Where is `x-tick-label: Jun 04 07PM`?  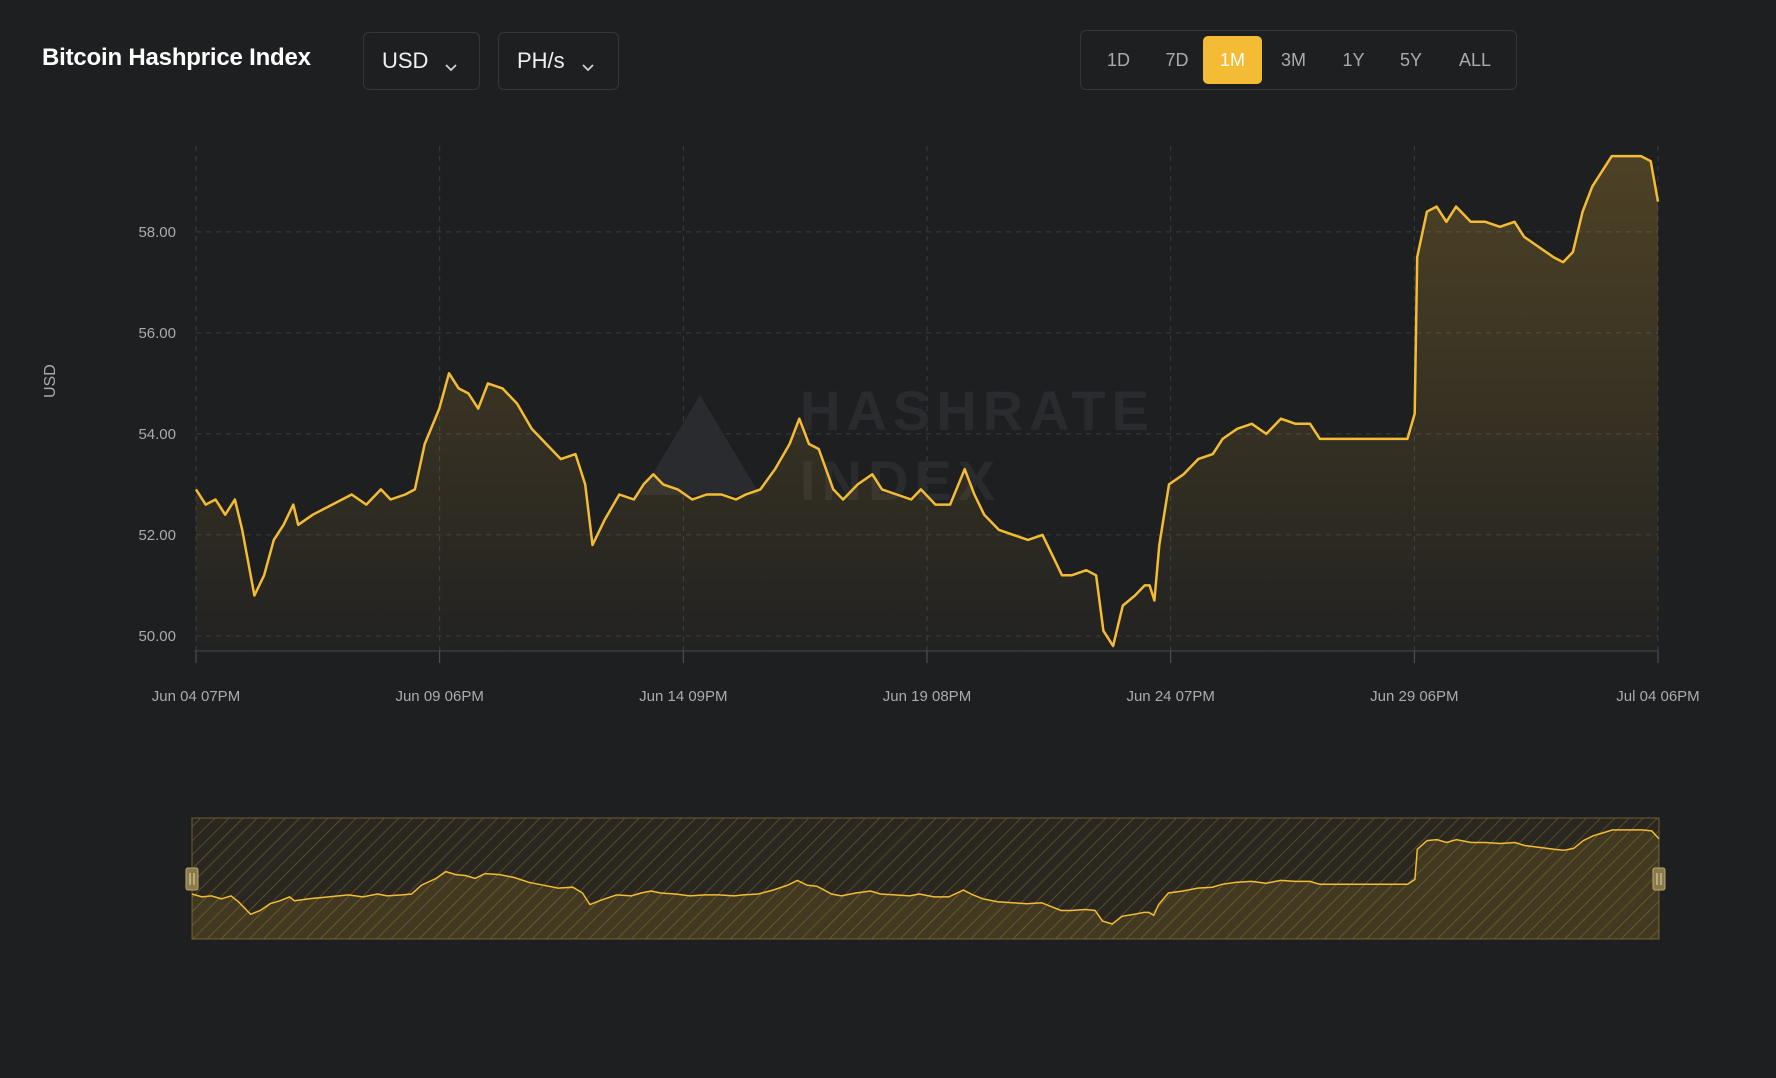
x-tick-label: Jun 04 07PM is located at coordinates (196, 696).